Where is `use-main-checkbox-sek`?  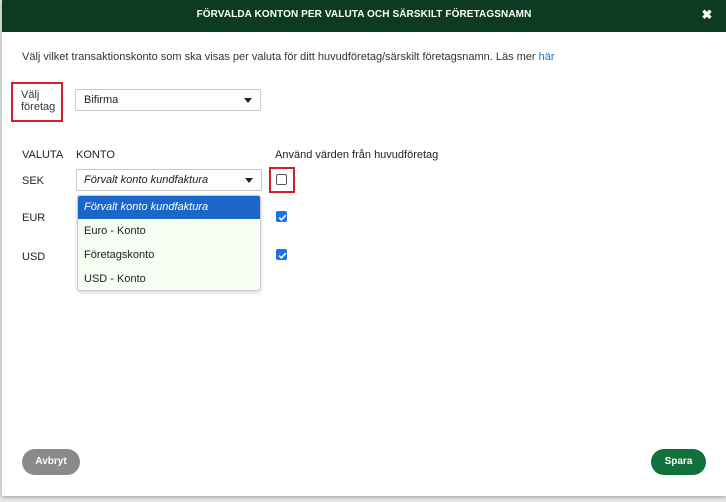
use-main-checkbox-sek is located at coordinates (281, 179).